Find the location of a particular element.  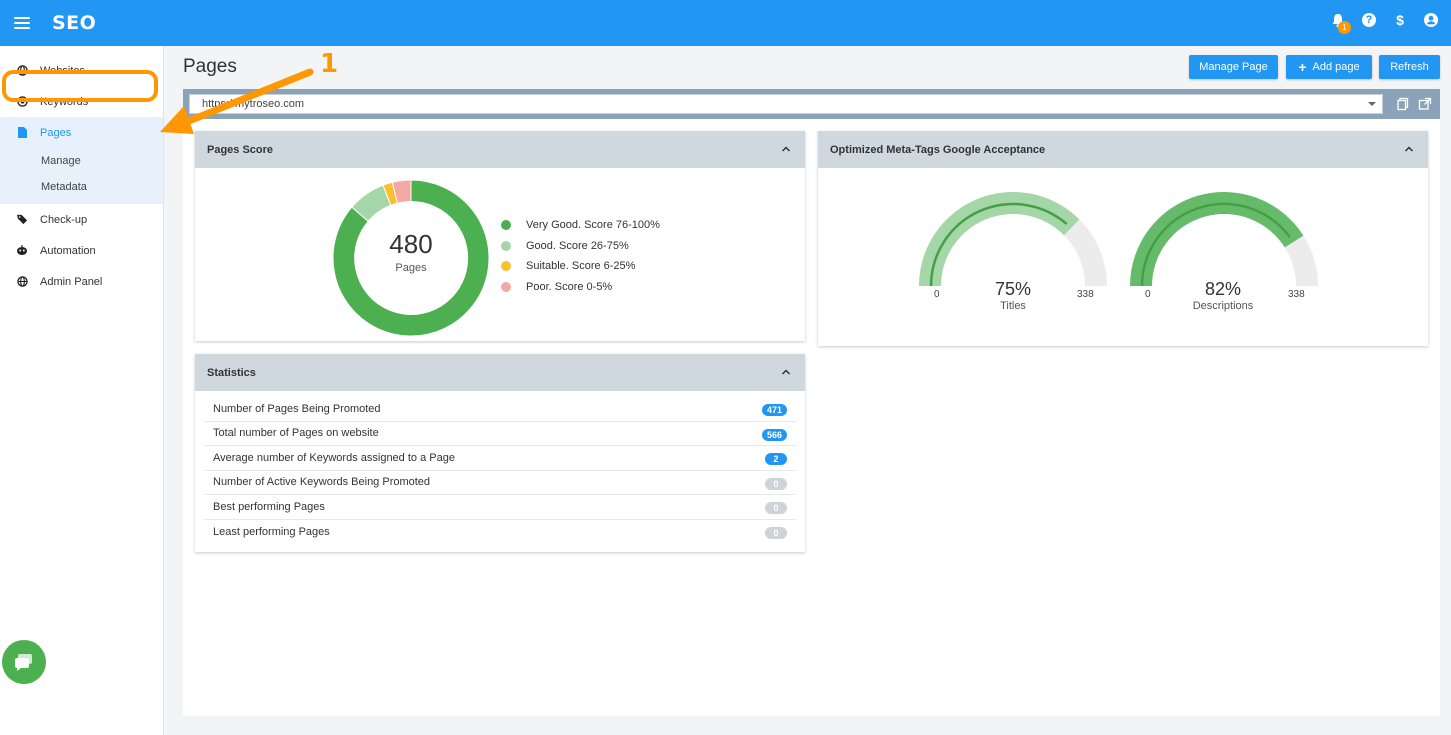

sidebar-subitem-manage: Manage is located at coordinates (81, 161).